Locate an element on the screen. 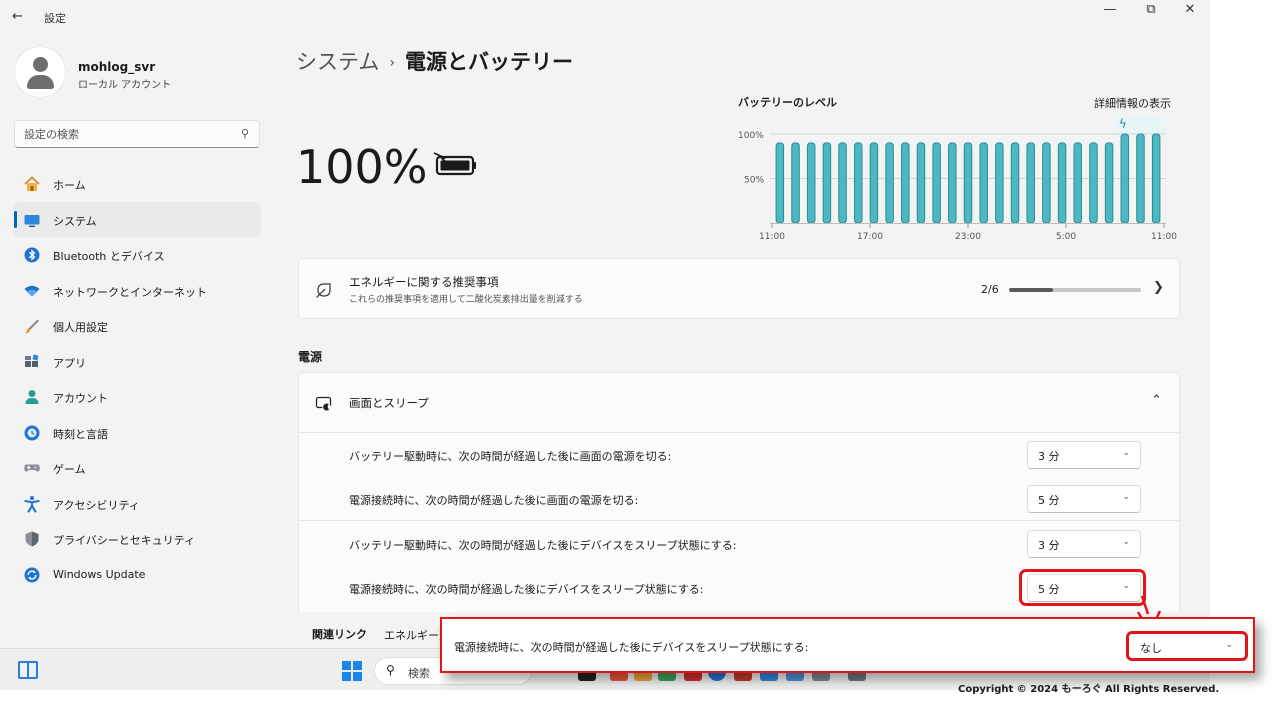 Image resolution: width=1280 pixels, height=719 pixels. network-icon is located at coordinates (32, 291).